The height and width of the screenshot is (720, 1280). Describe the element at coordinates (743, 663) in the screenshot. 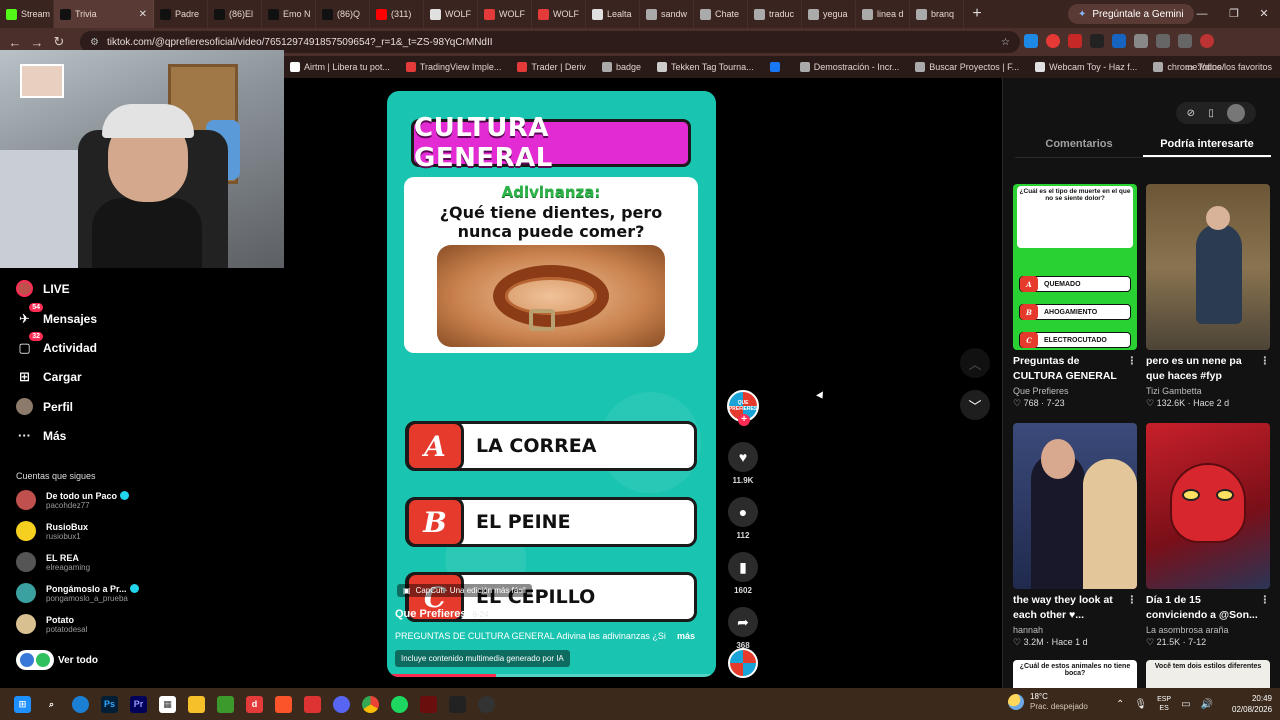

I see `sound-avatar` at that location.